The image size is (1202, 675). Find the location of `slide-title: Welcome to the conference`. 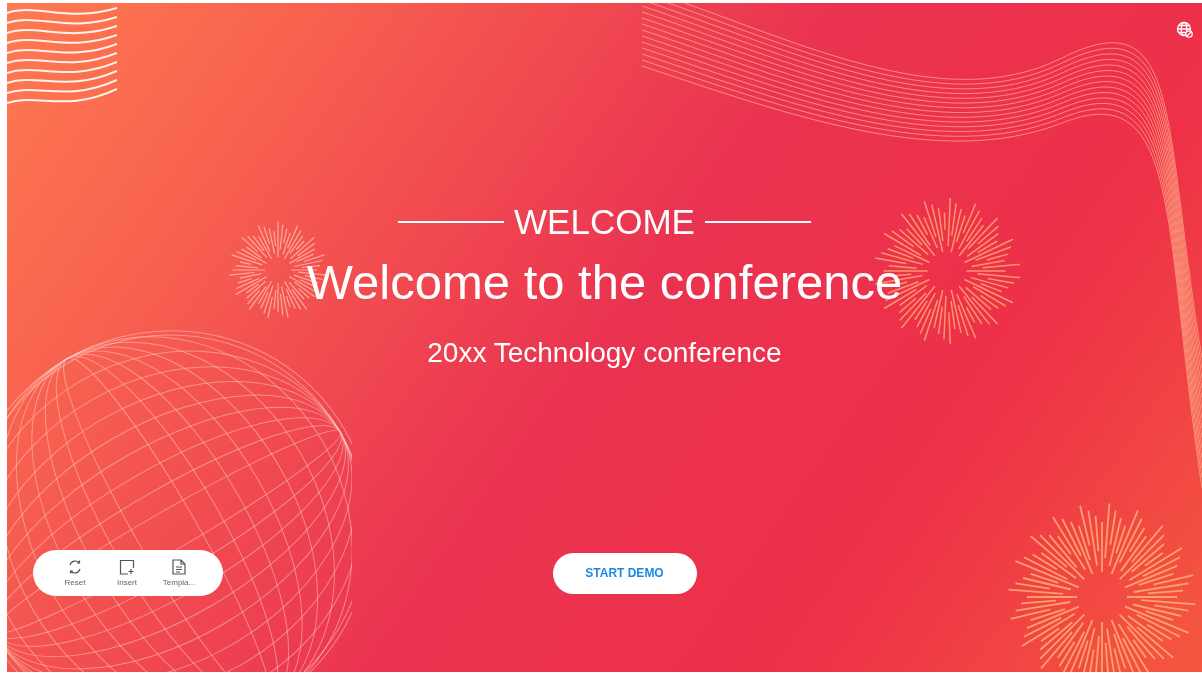

slide-title: Welcome to the conference is located at coordinates (604, 282).